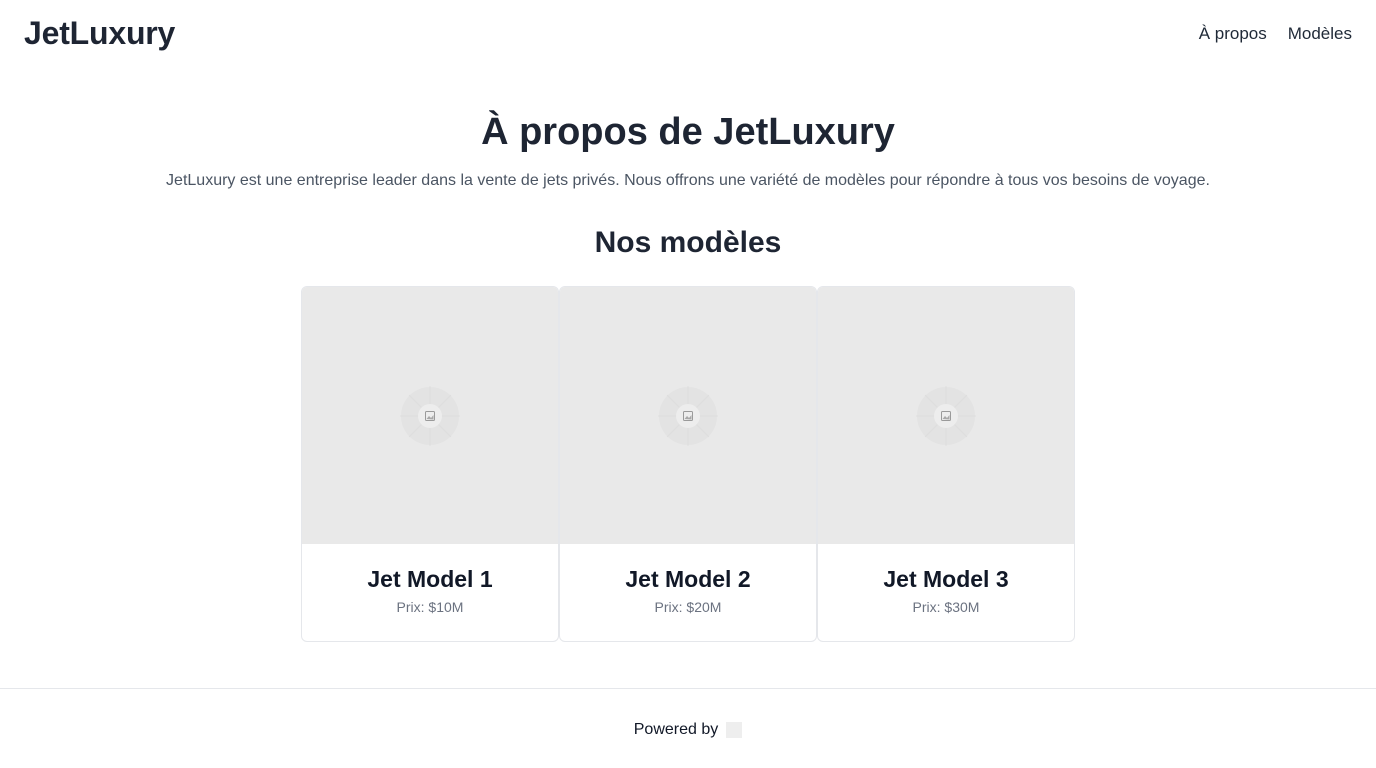  What do you see at coordinates (946, 579) in the screenshot?
I see `model-name: Jet Model 3` at bounding box center [946, 579].